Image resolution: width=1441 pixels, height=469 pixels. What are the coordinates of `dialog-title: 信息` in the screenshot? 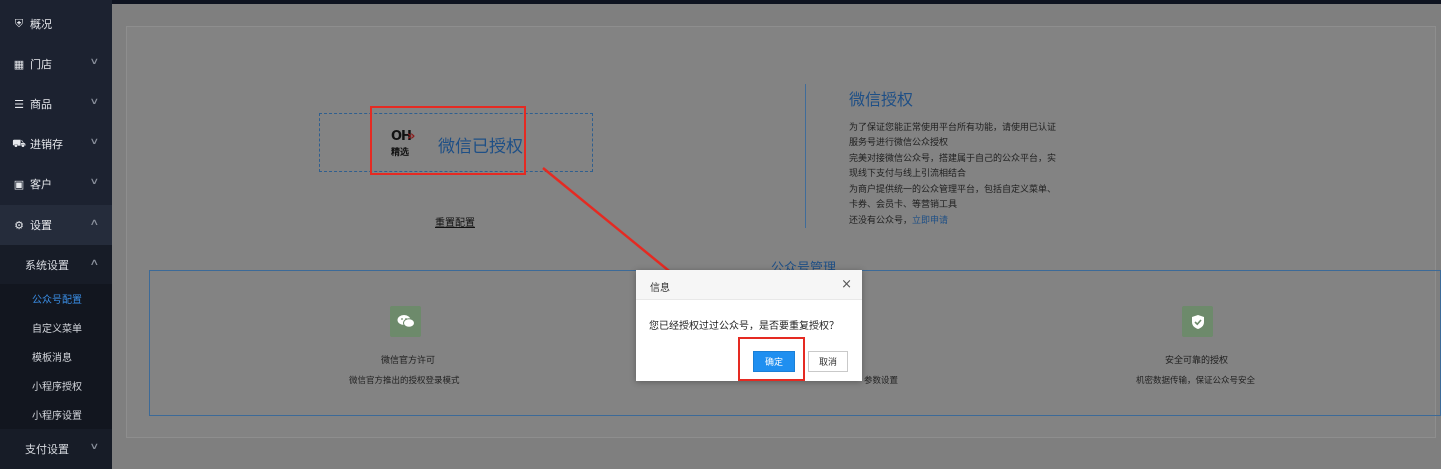 It's located at (660, 288).